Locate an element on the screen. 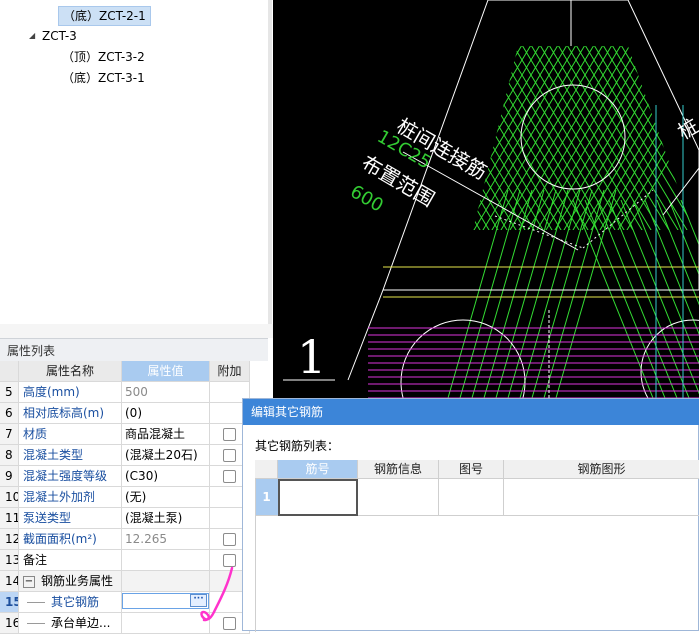 This screenshot has height=634, width=699. tree-node-label: （顶）ZCT-3-2 is located at coordinates (103, 57).